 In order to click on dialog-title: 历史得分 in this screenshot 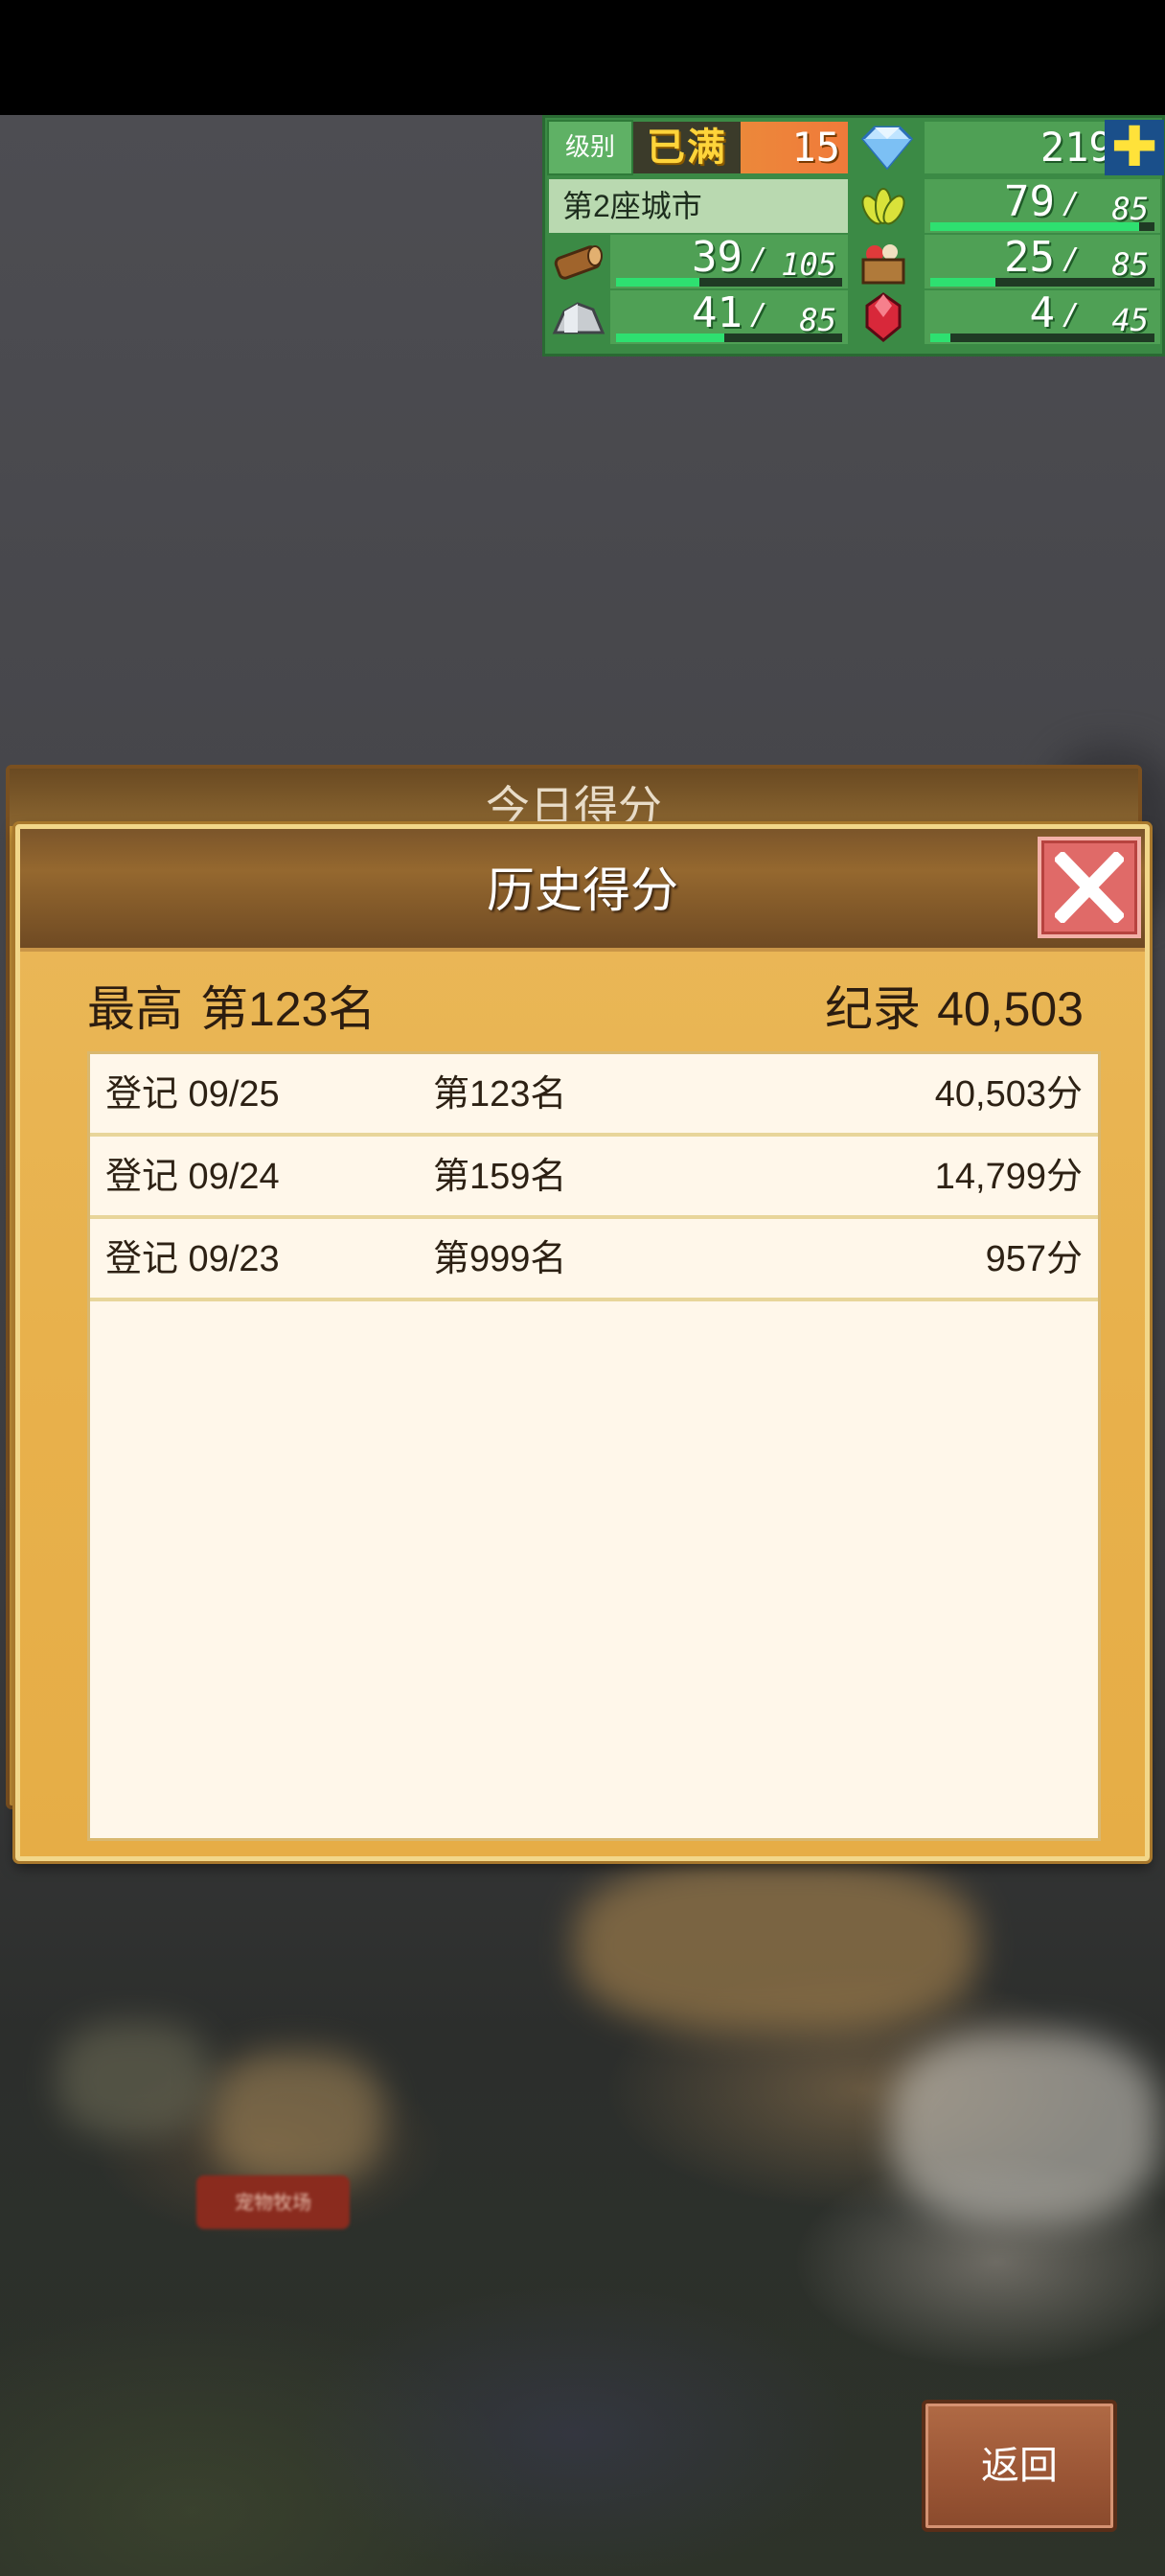, I will do `click(582, 890)`.